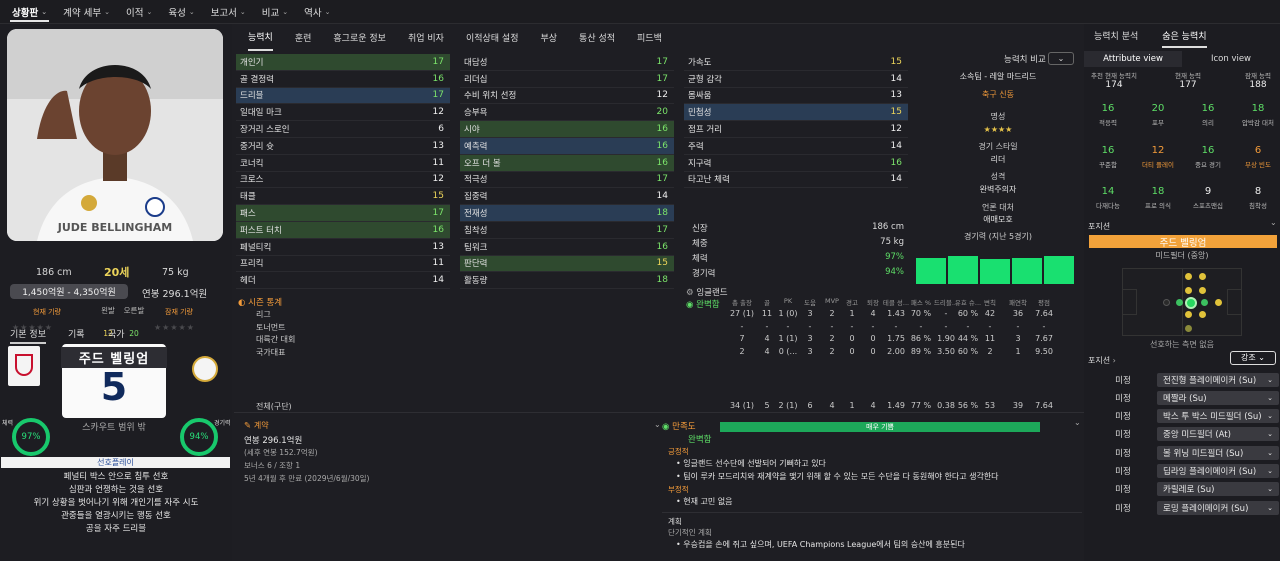 The height and width of the screenshot is (561, 1280). I want to click on tab-icon-view: Icon view, so click(1231, 59).